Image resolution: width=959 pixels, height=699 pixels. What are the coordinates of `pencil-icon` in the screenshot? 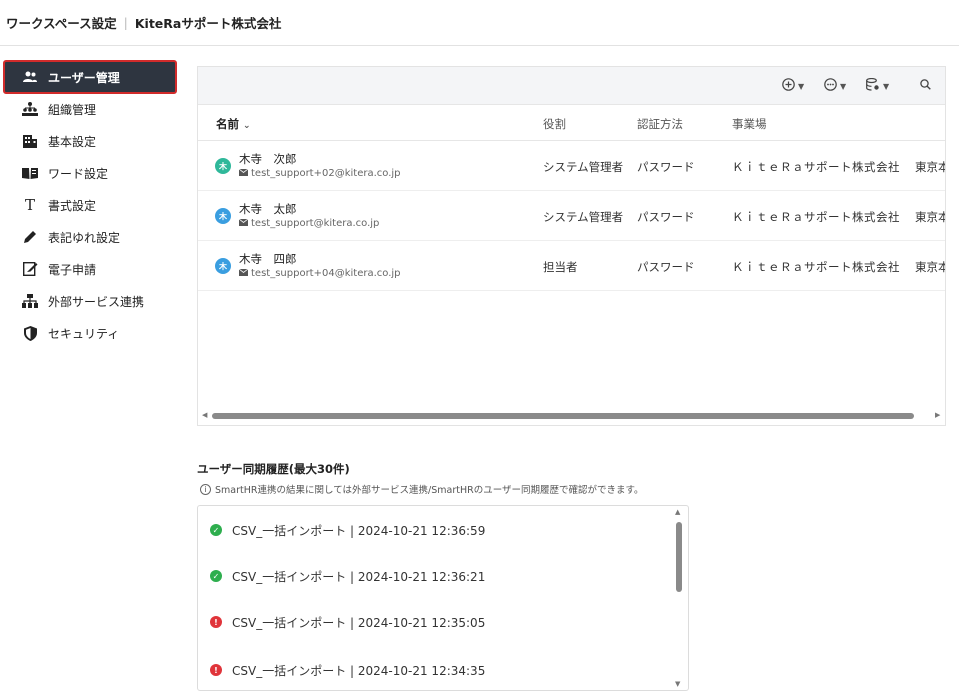 It's located at (30, 237).